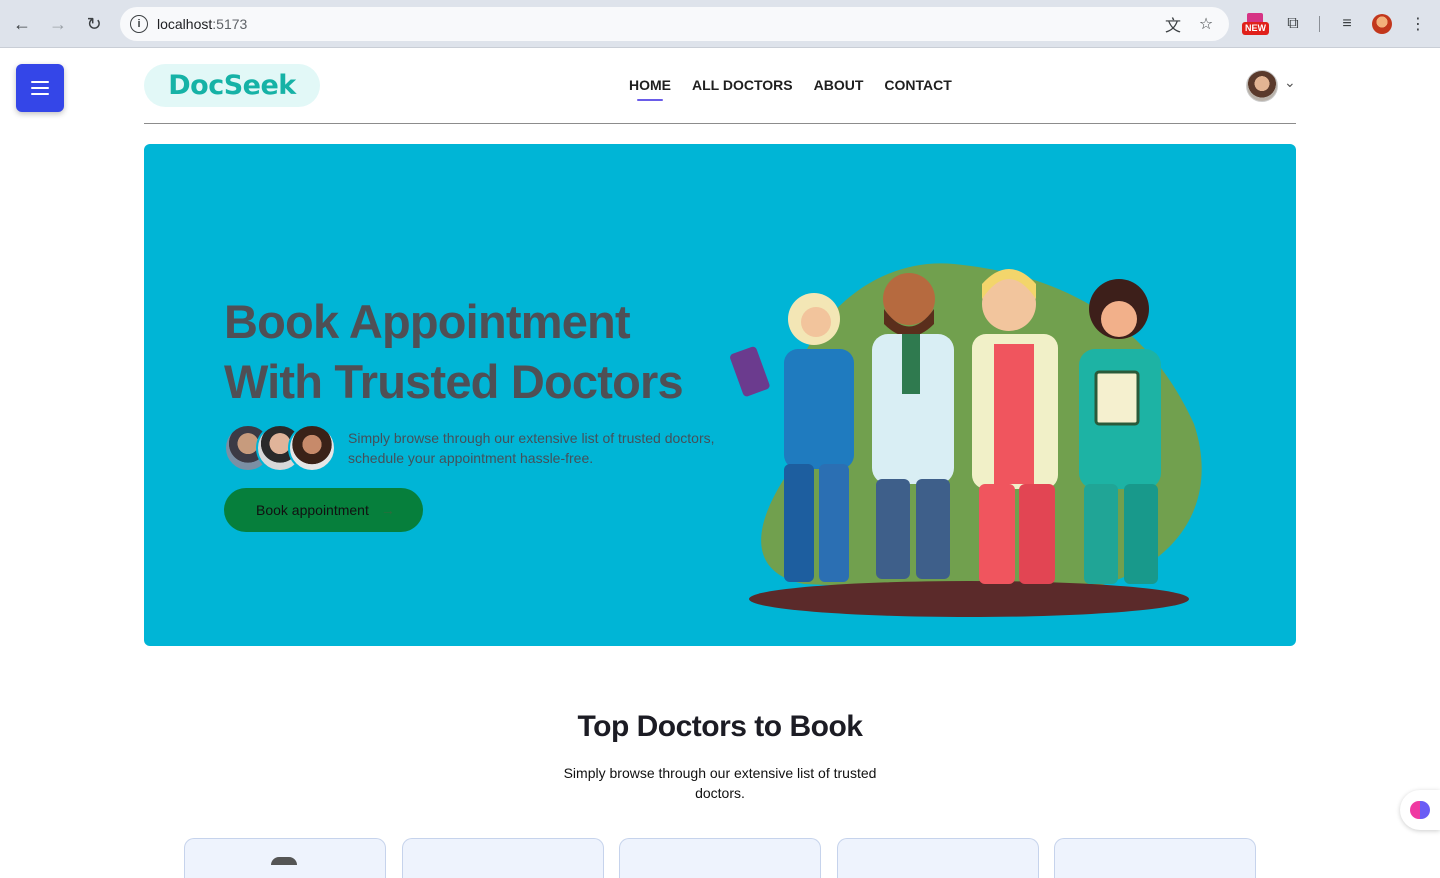  I want to click on brain-icon, so click(1420, 810).